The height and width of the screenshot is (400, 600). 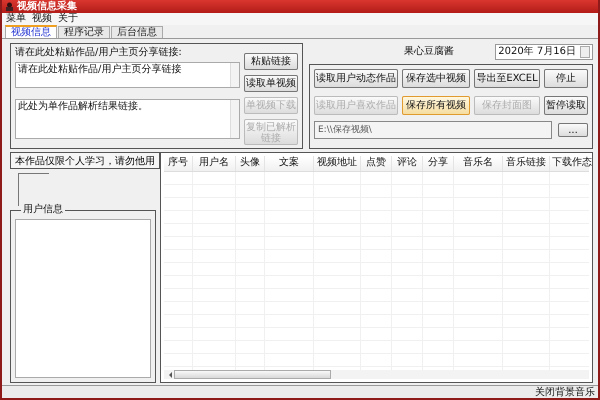 What do you see at coordinates (127, 75) in the screenshot?
I see `link-input-field: 请在此处粘贴作品/用户主页分享链接` at bounding box center [127, 75].